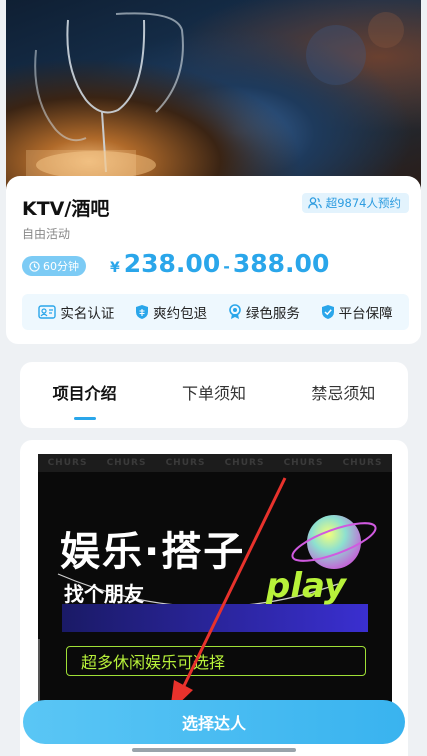 The image size is (427, 756). What do you see at coordinates (46, 234) in the screenshot?
I see `product-subtitle: 自由活动` at bounding box center [46, 234].